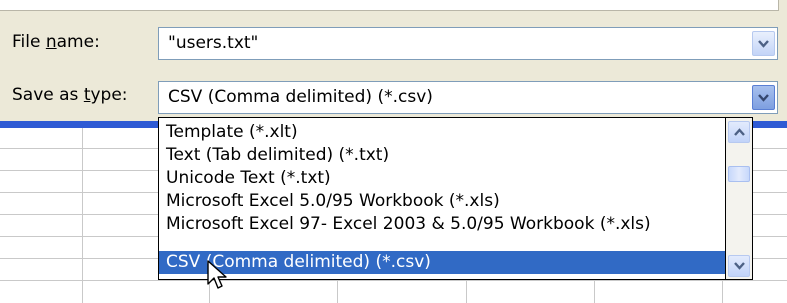  I want to click on list-item-selected: CSV (Comma delimited) (*.csv), so click(442, 262).